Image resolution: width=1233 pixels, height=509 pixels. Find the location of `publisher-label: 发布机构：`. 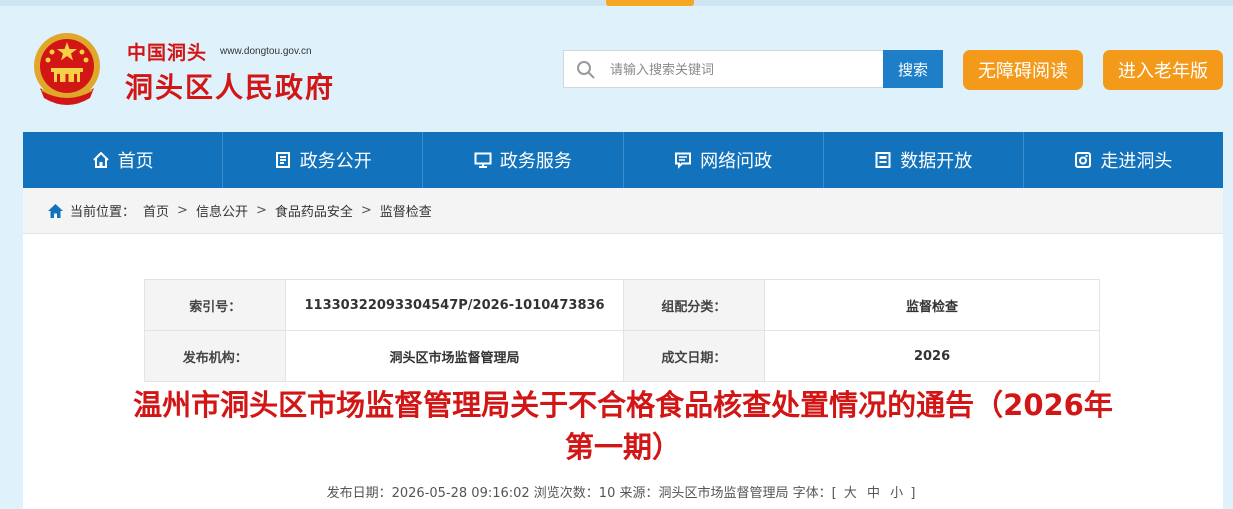

publisher-label: 发布机构： is located at coordinates (215, 356).